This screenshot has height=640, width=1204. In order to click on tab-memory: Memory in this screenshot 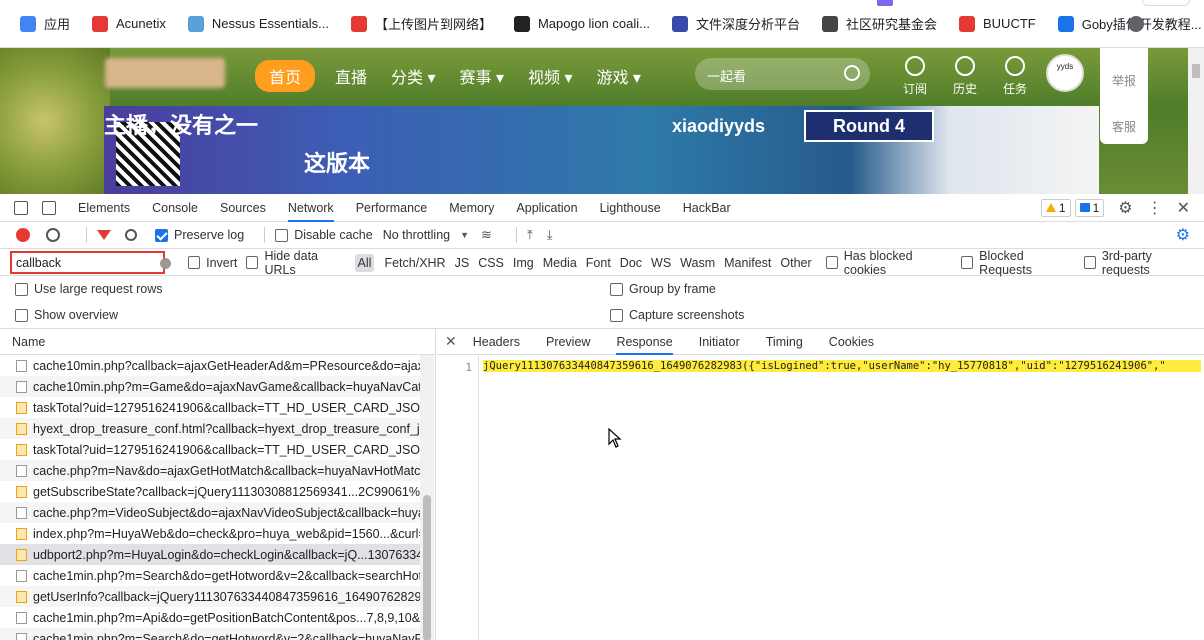, I will do `click(471, 208)`.